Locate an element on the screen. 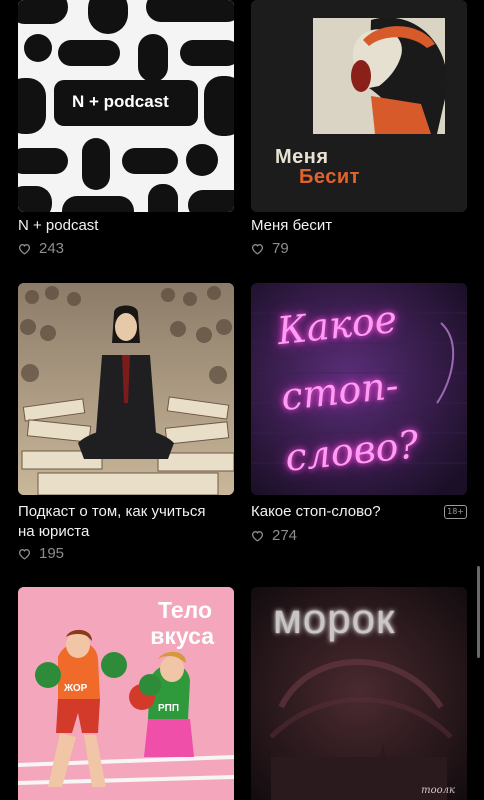  cover-title-2: Бесит is located at coordinates (329, 177).